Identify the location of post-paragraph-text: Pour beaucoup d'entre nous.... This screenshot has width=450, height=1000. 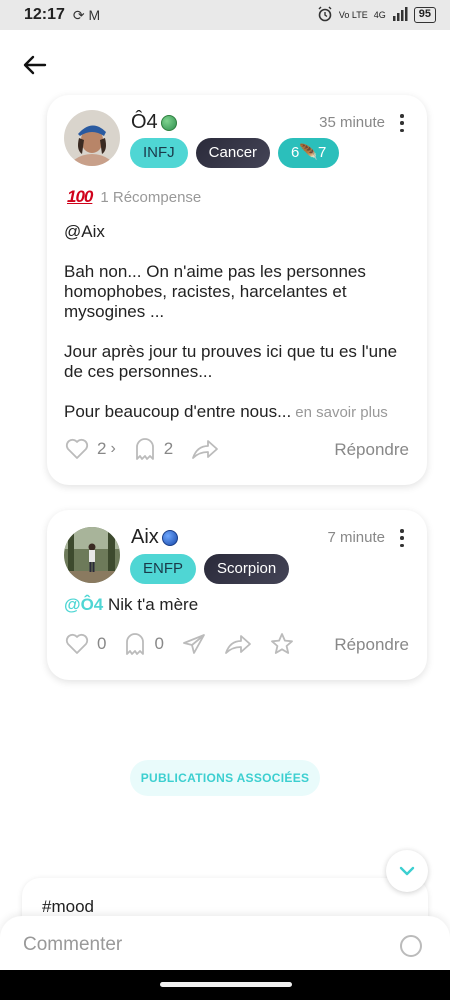
(178, 411).